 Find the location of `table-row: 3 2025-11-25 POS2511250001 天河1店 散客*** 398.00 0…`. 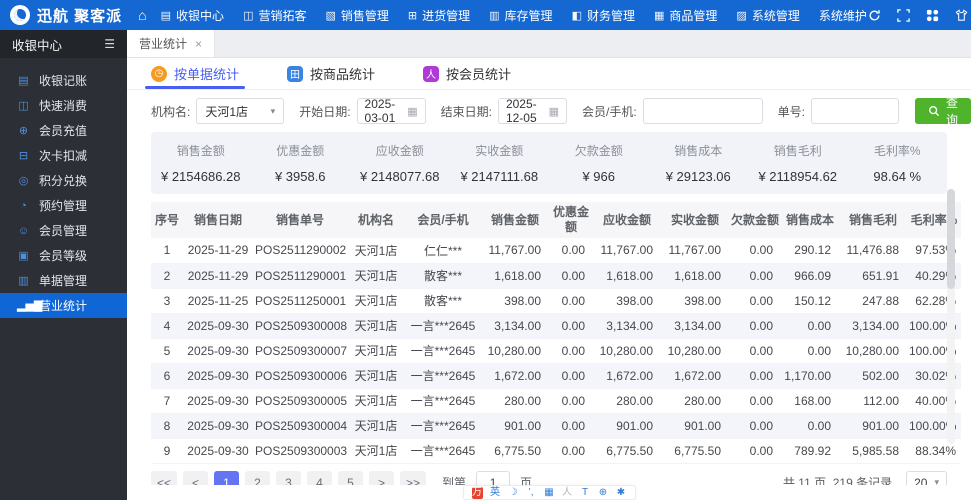

table-row: 3 2025-11-25 POS2511250001 天河1店 散客*** 398.00 0… is located at coordinates (556, 301).